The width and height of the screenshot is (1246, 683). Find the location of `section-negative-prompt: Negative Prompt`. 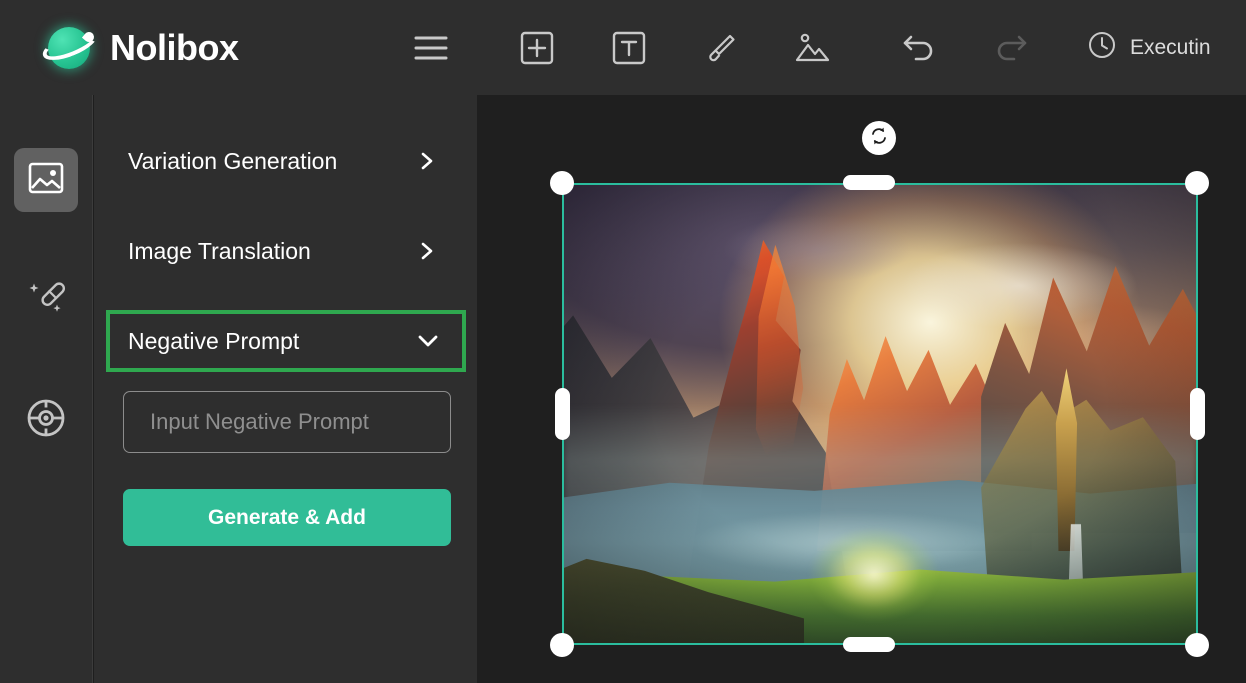

section-negative-prompt: Negative Prompt is located at coordinates (285, 341).